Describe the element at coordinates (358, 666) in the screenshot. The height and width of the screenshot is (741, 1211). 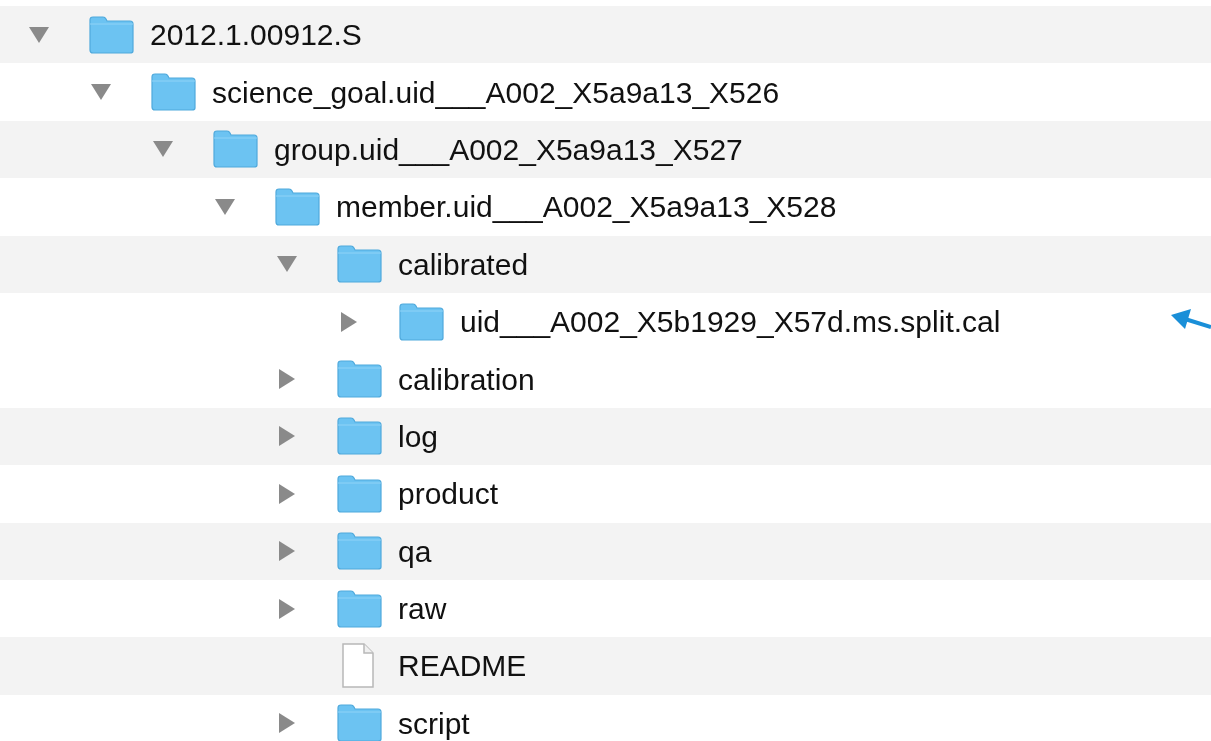
I see `document-icon` at that location.